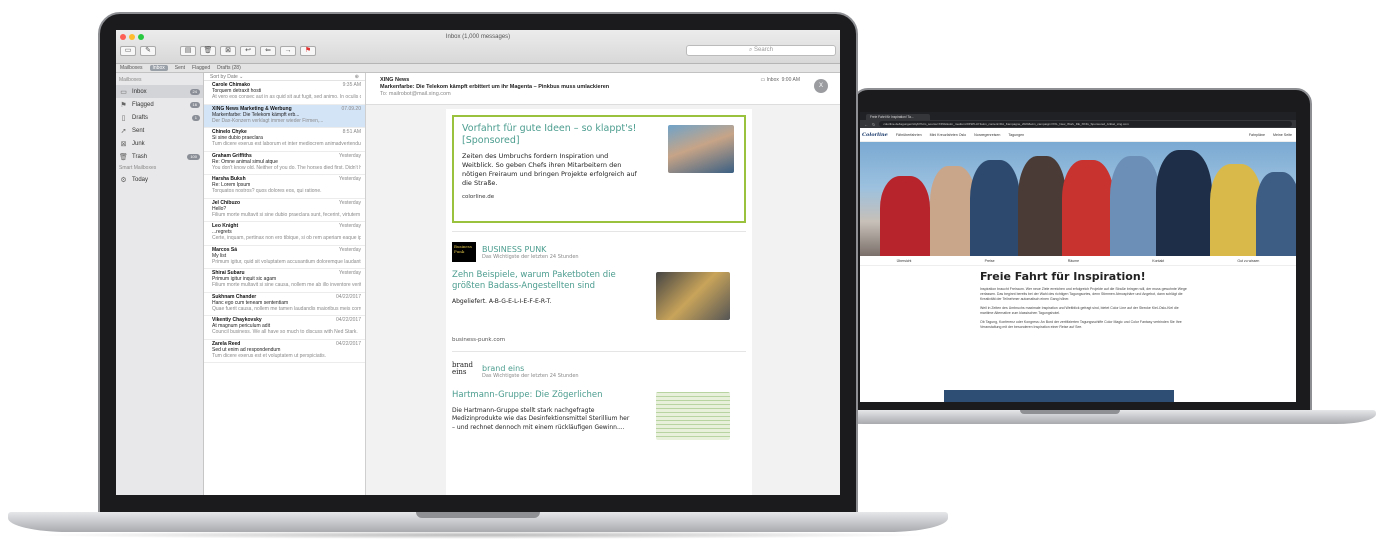  Describe the element at coordinates (123, 92) in the screenshot. I see `inbox-icon: ▭` at that location.